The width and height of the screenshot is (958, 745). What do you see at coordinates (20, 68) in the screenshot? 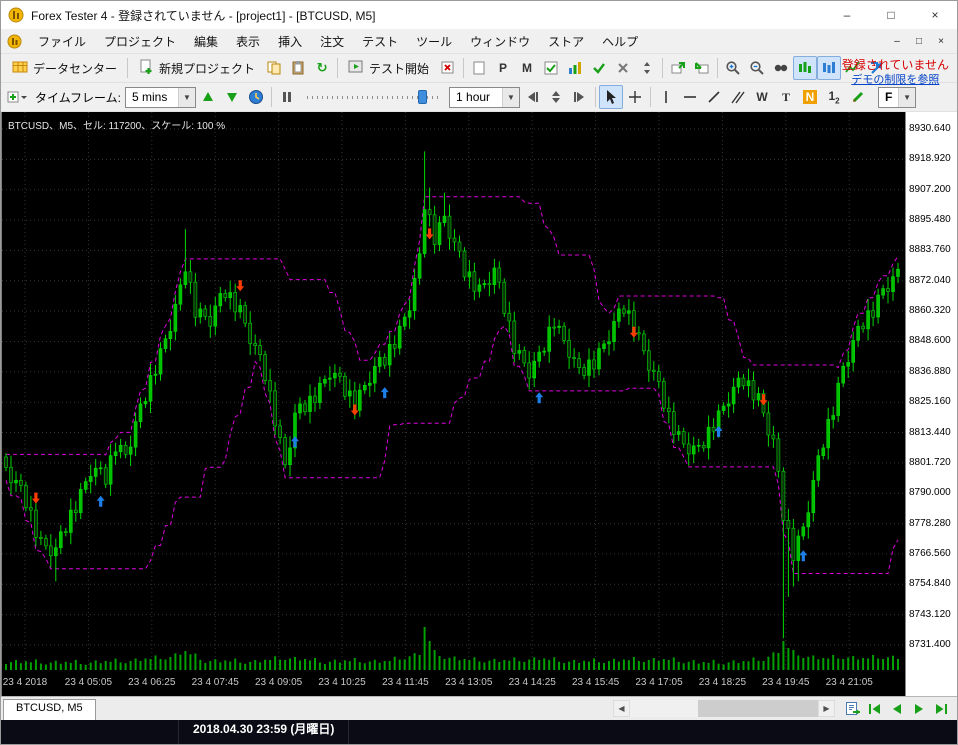
I see `data-center-icon` at bounding box center [20, 68].